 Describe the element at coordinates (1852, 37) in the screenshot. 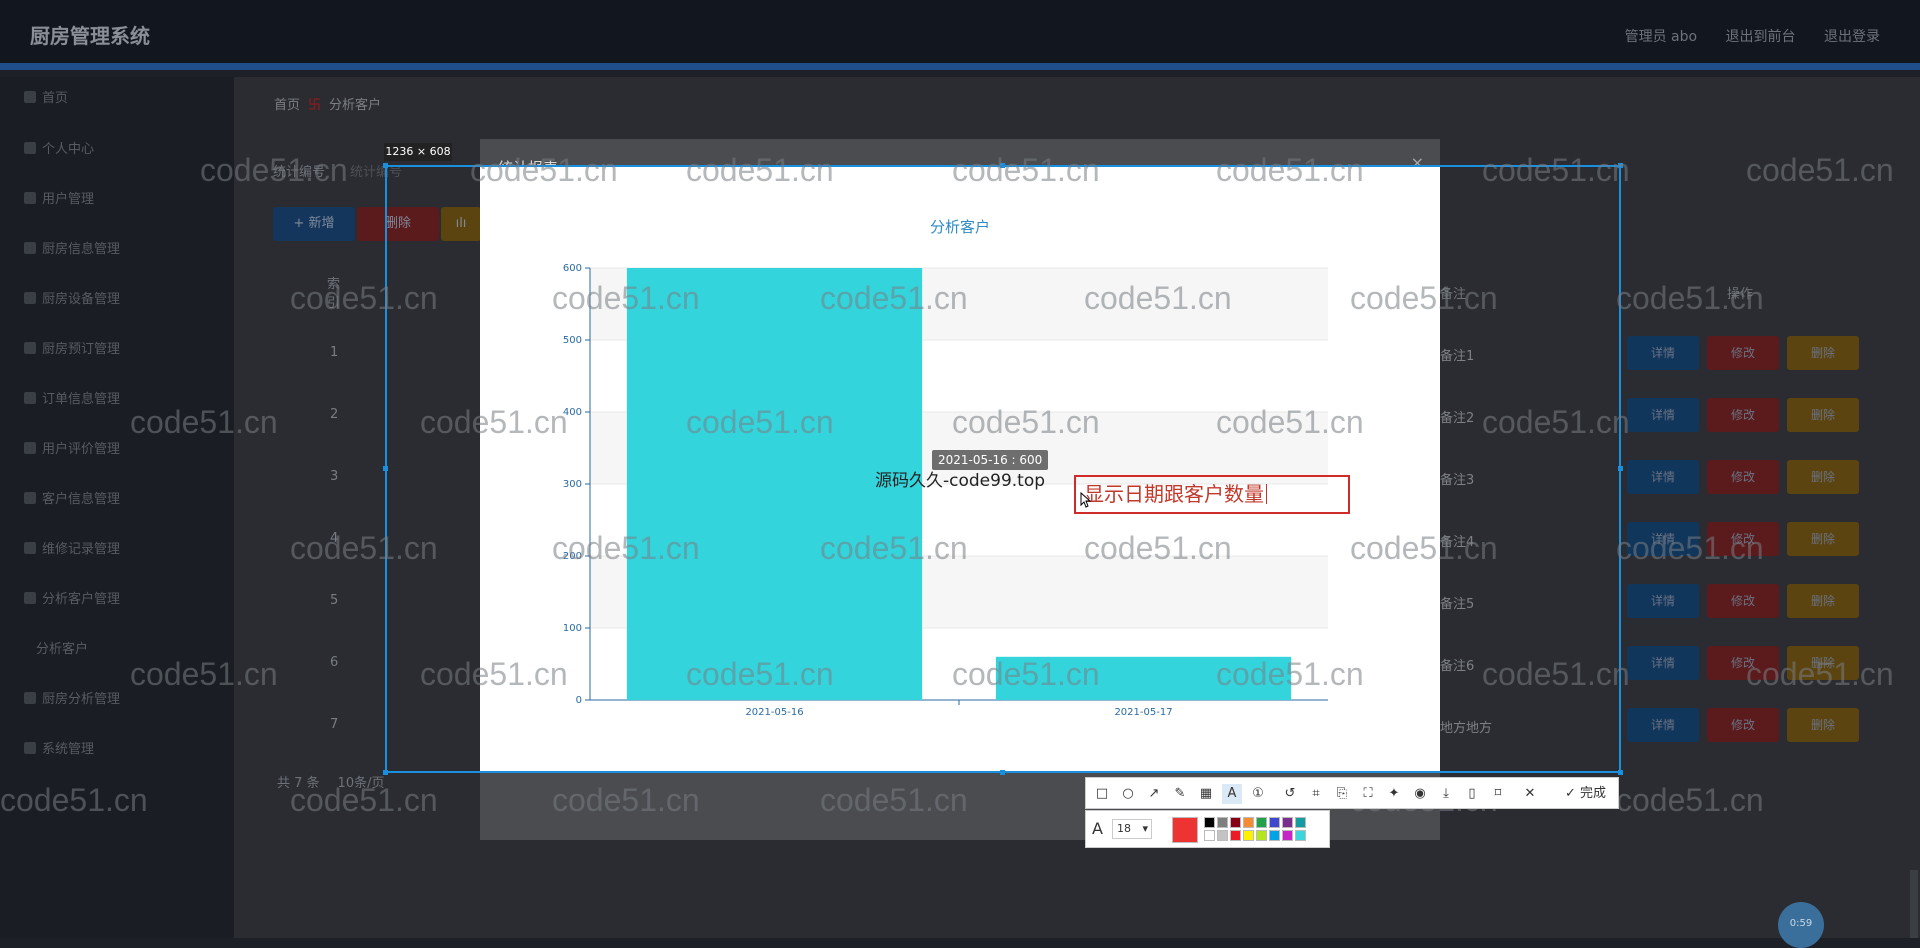

I see `logout-link: 退出登录` at that location.